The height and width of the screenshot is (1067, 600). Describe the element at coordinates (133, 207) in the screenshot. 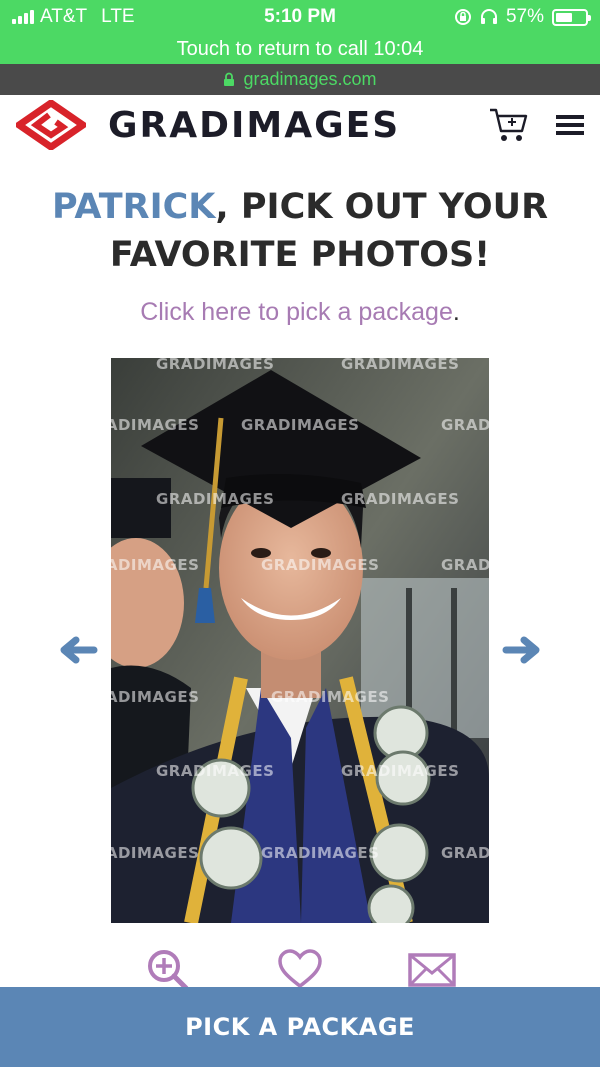

I see `student-name: PATRICK` at that location.